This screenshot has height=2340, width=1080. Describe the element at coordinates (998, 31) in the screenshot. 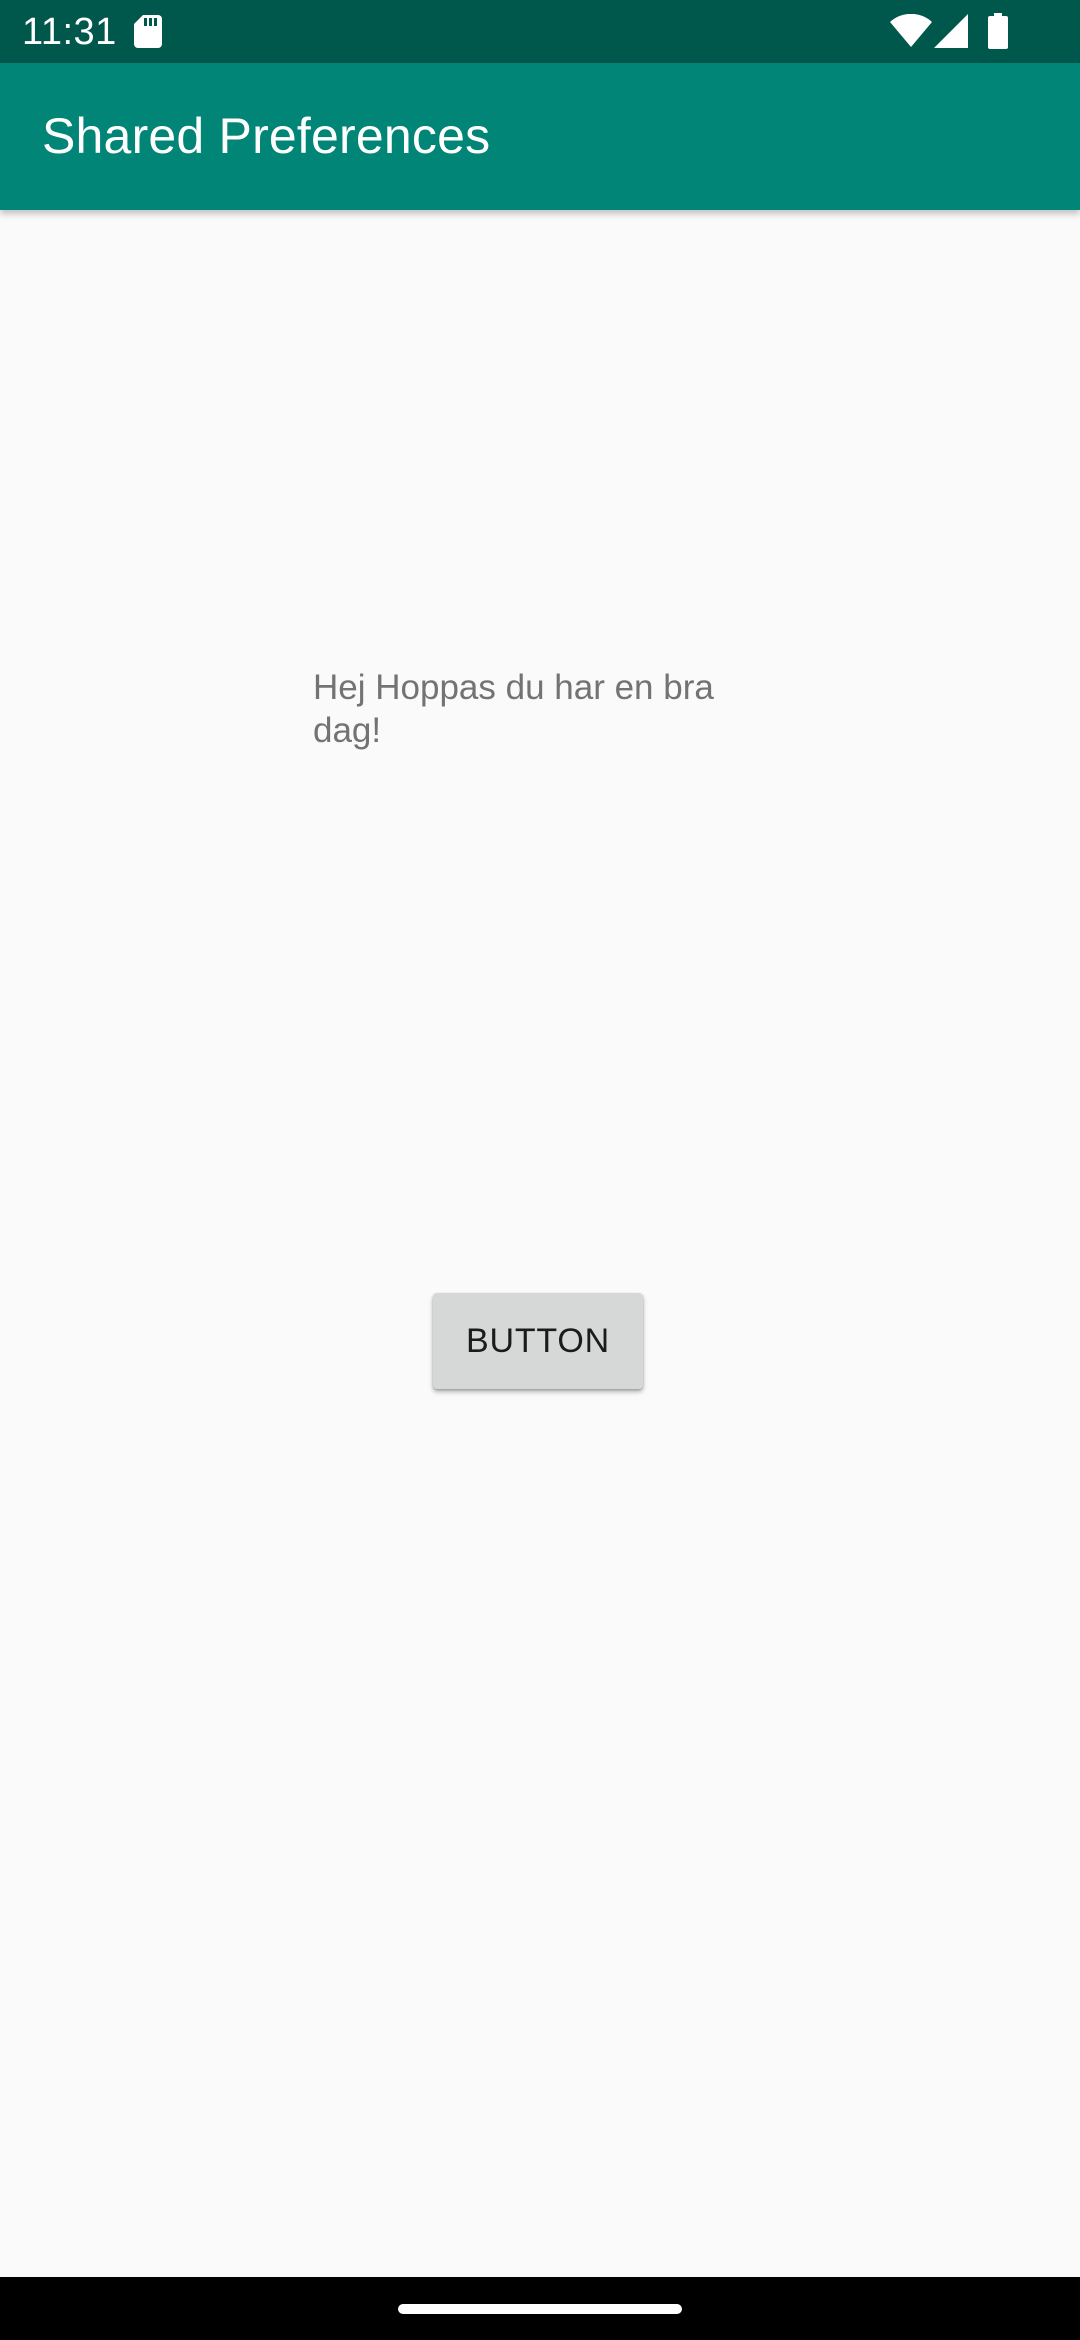

I see `battery-icon` at that location.